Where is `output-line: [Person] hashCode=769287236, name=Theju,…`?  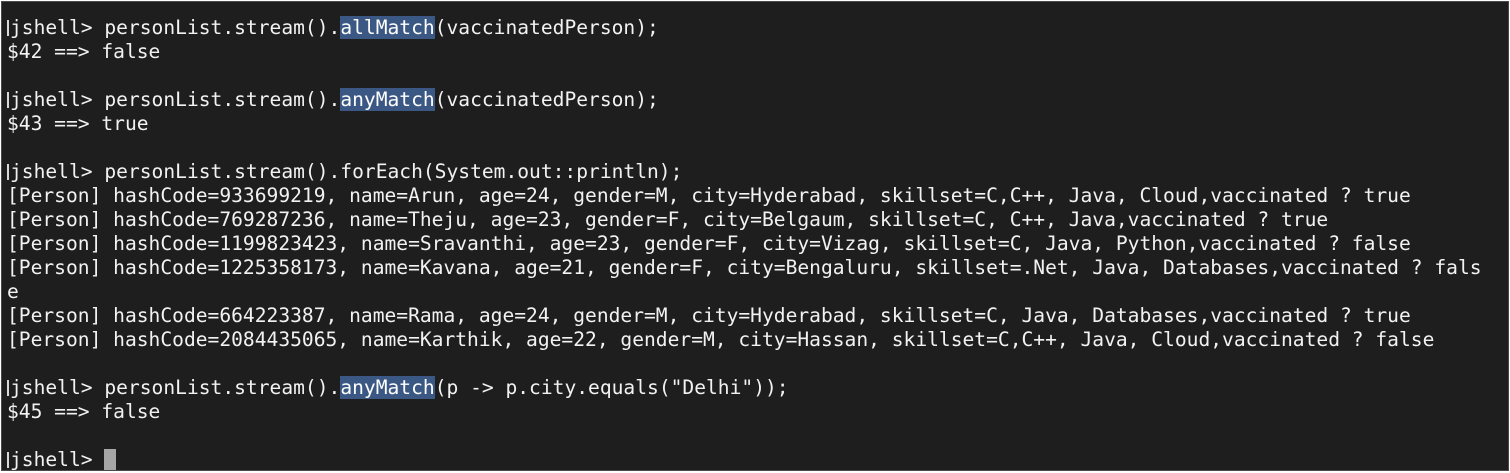
output-line: [Person] hashCode=769287236, name=Theju,… is located at coordinates (668, 219).